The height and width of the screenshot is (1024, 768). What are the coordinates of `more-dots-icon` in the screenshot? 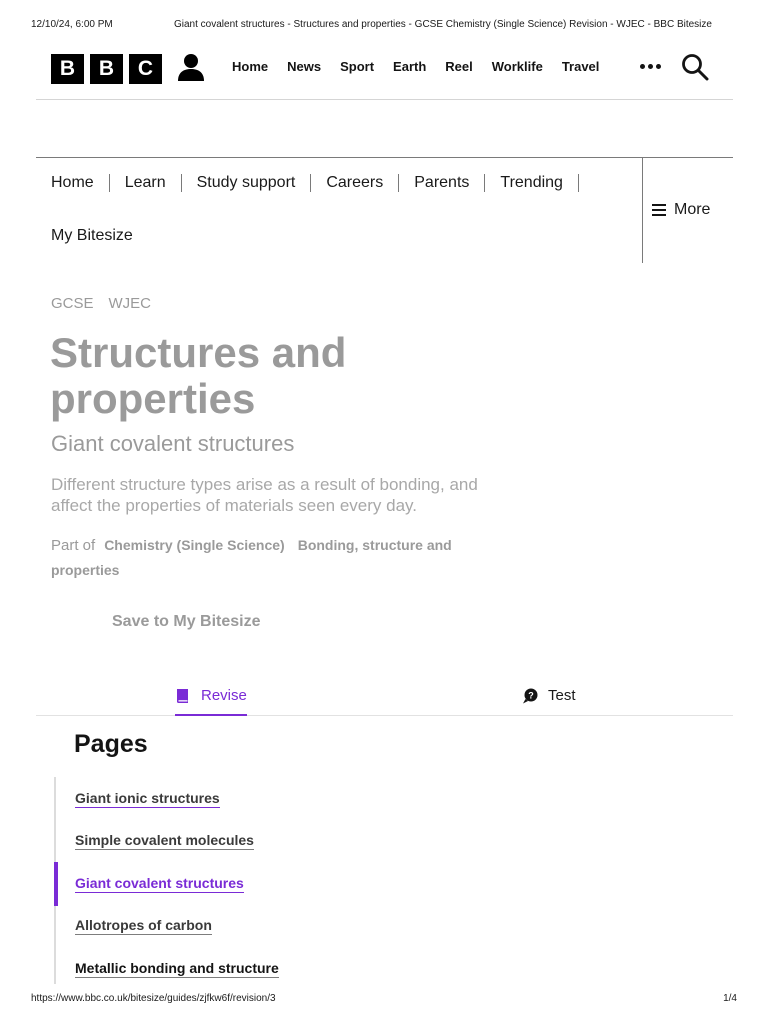 It's located at (651, 67).